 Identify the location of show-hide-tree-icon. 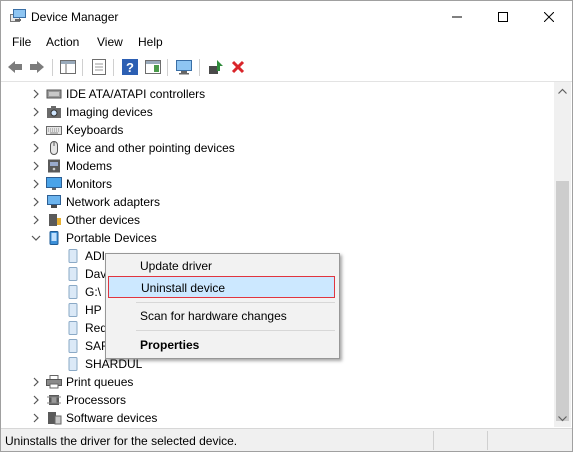
(68, 67).